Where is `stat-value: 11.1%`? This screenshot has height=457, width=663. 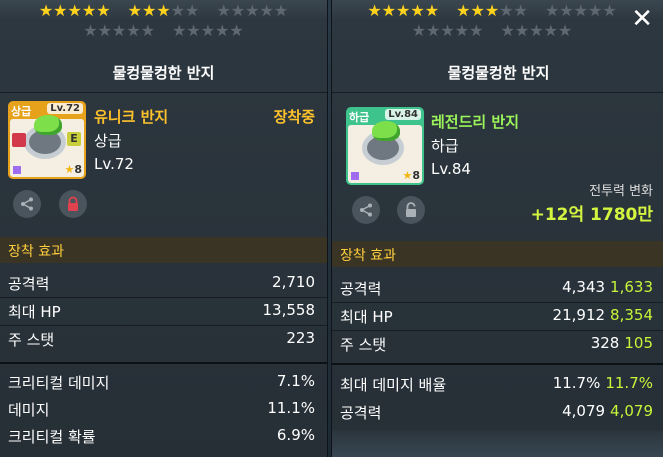
stat-value: 11.1% is located at coordinates (291, 408).